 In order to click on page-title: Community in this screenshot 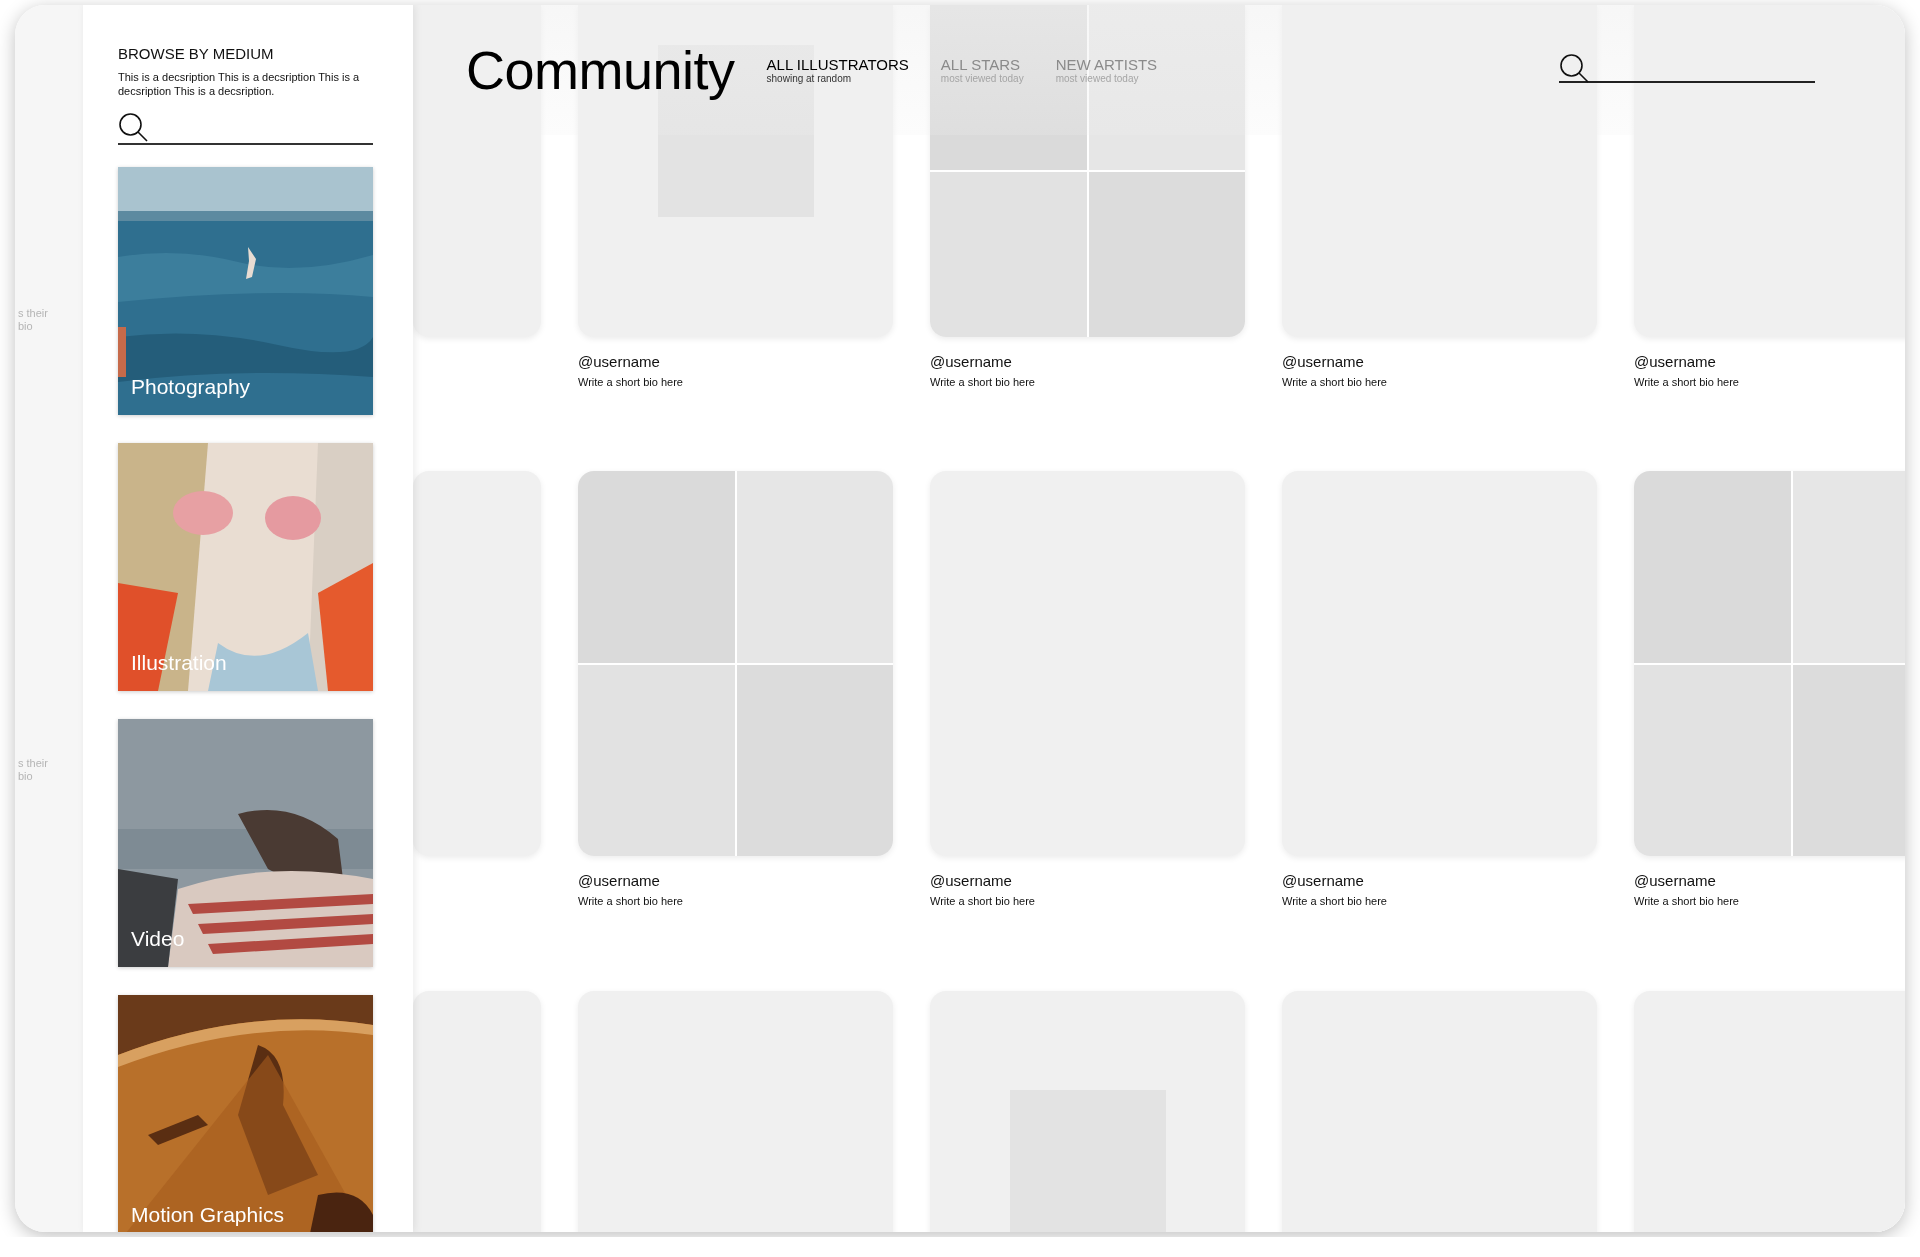, I will do `click(600, 70)`.